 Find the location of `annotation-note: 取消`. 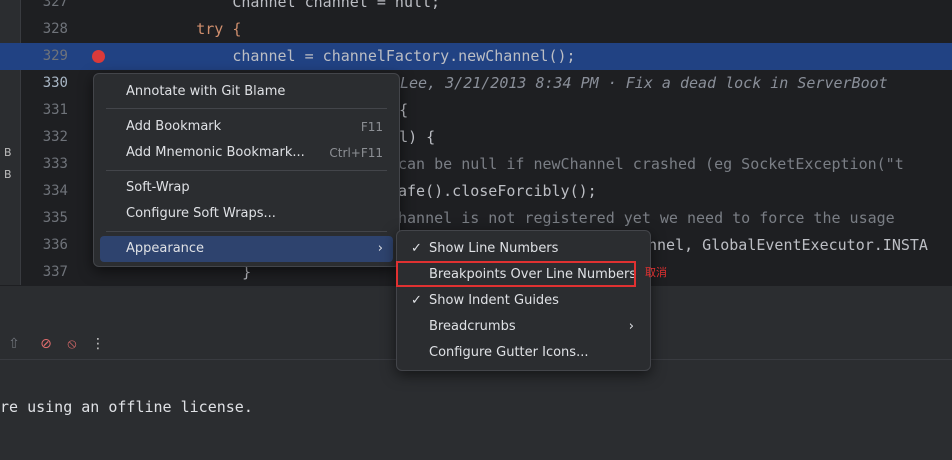

annotation-note: 取消 is located at coordinates (656, 272).